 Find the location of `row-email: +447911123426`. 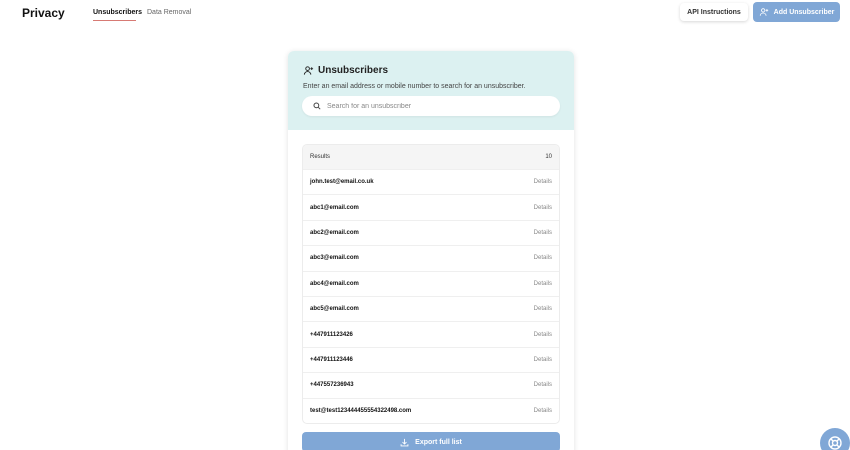

row-email: +447911123426 is located at coordinates (331, 334).